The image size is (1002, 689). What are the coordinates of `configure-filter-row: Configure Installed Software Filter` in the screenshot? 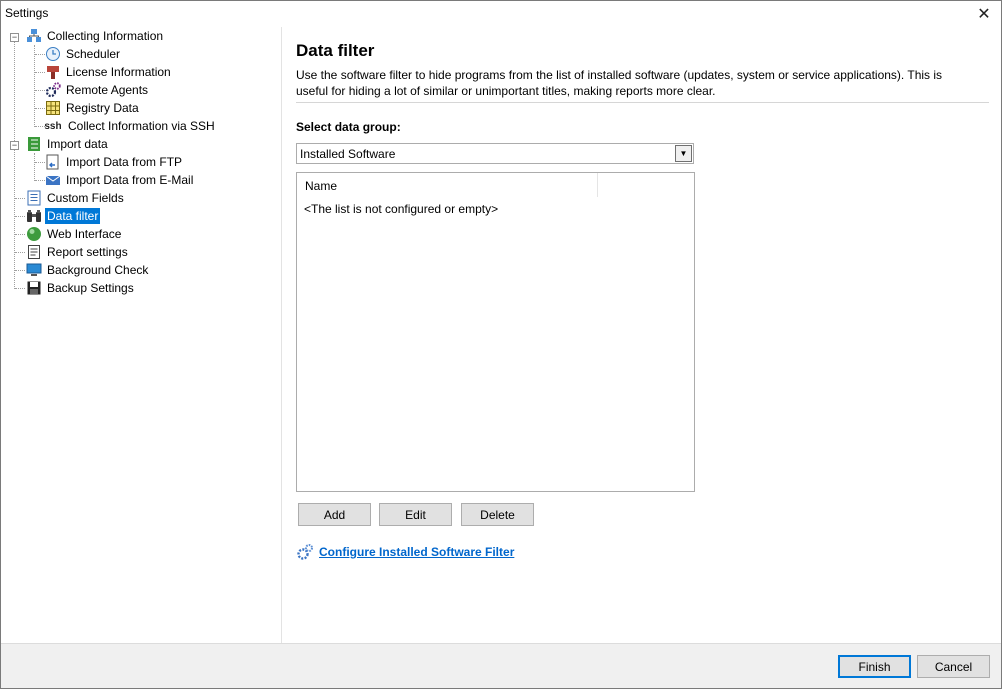 It's located at (405, 552).